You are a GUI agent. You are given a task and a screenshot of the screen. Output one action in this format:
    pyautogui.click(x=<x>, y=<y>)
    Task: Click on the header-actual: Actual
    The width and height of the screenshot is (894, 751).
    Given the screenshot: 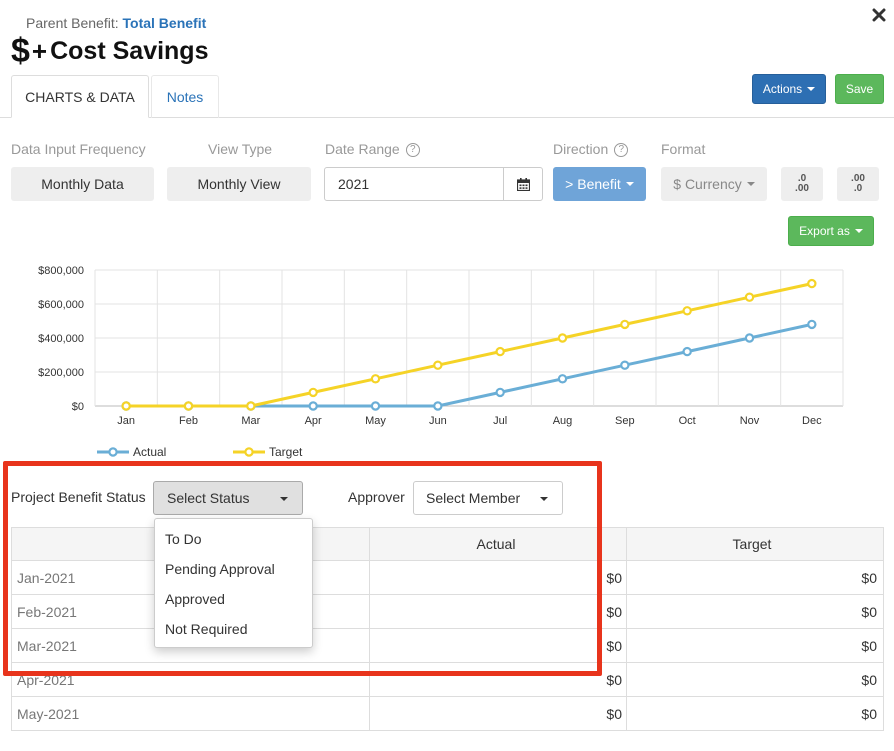 What is the action you would take?
    pyautogui.click(x=497, y=544)
    